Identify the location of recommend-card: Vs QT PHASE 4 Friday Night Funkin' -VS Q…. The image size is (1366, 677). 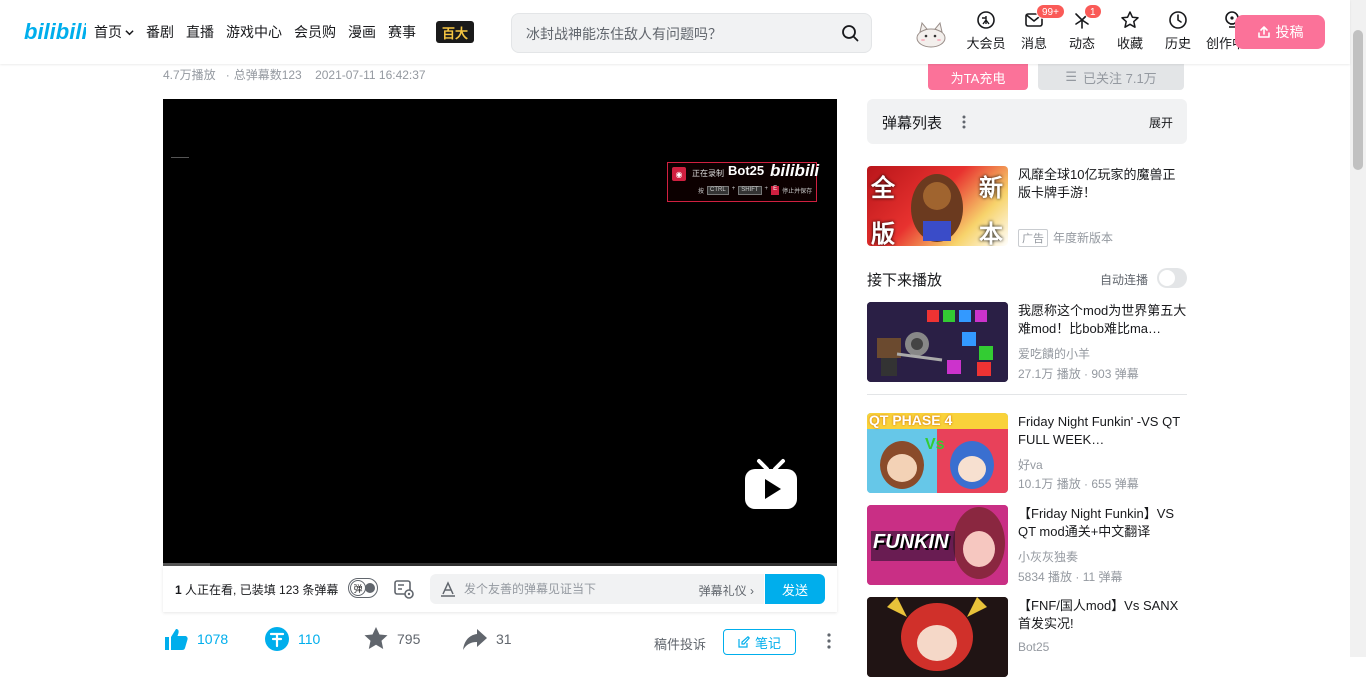
(1027, 453).